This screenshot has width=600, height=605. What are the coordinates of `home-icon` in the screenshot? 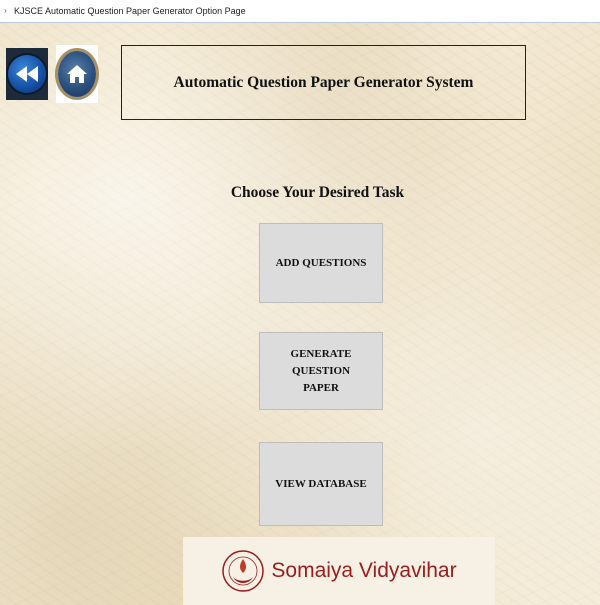 It's located at (77, 74).